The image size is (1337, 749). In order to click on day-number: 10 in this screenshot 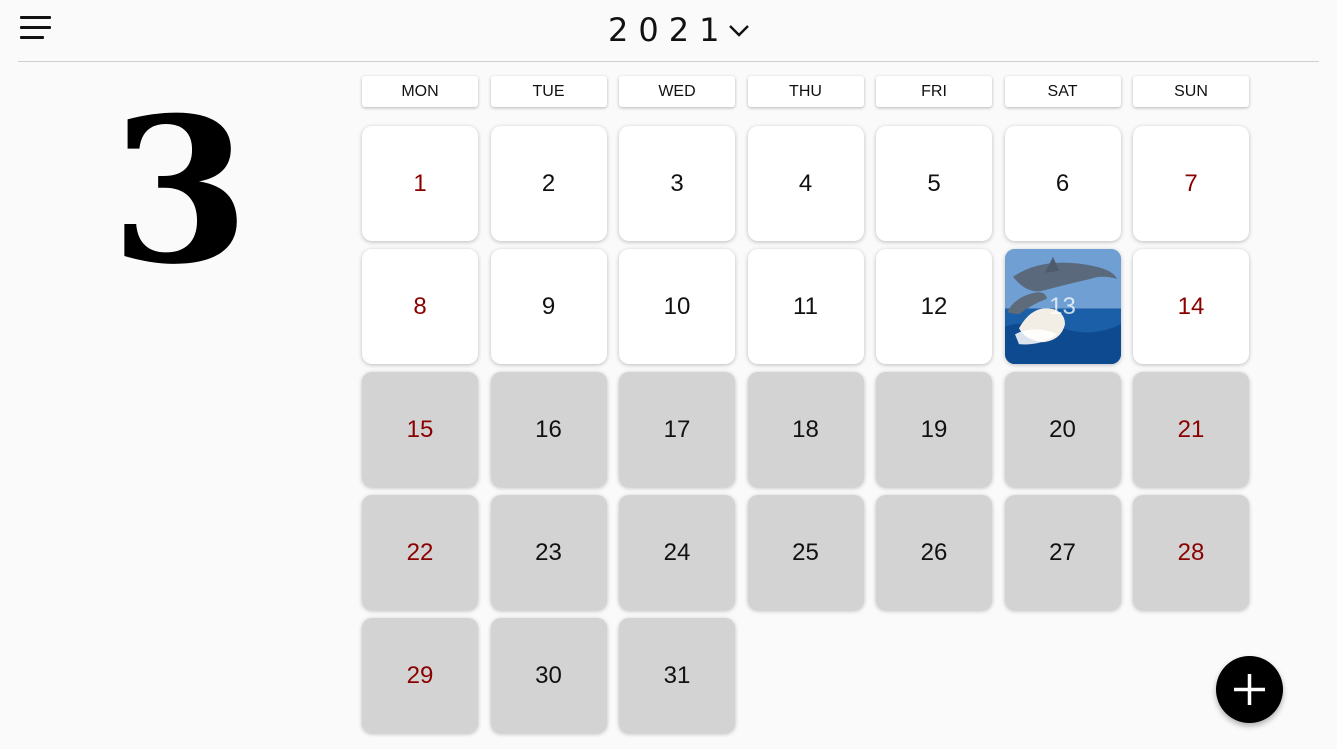, I will do `click(677, 306)`.